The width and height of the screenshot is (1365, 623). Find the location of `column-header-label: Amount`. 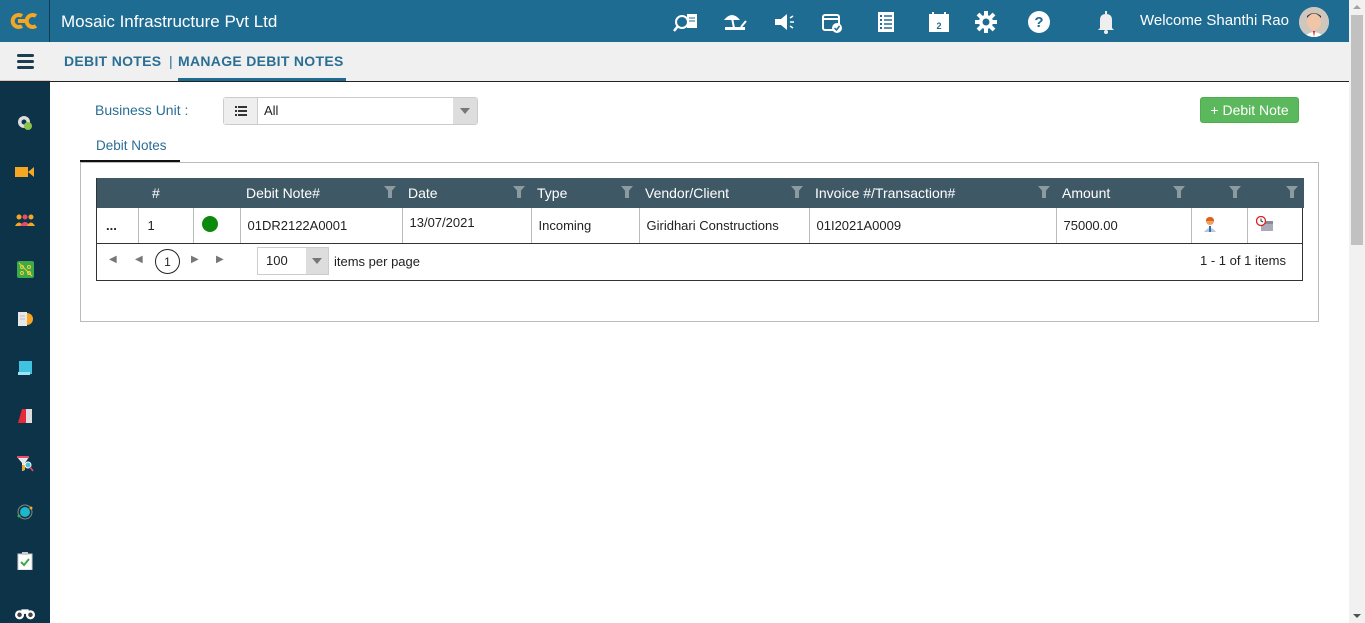

column-header-label: Amount is located at coordinates (1086, 193).